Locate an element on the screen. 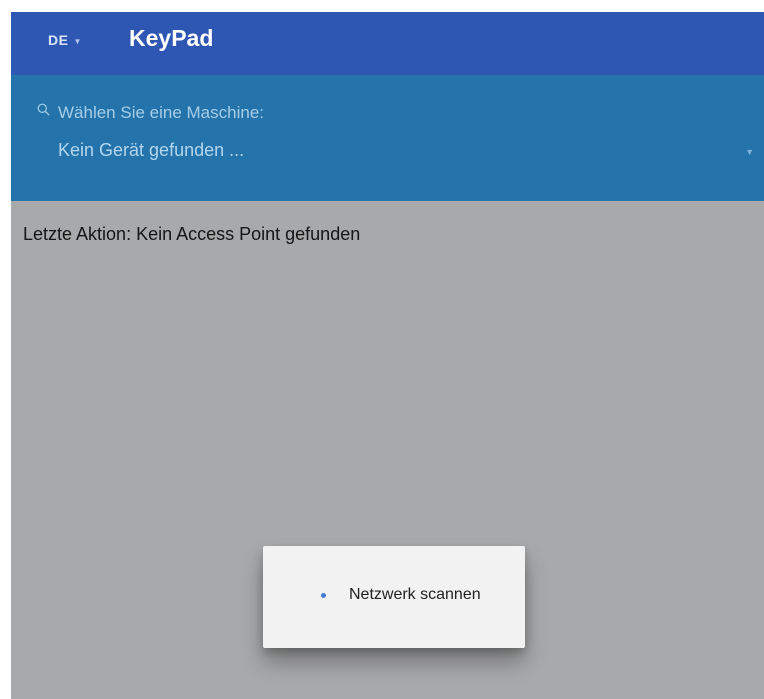 The width and height of the screenshot is (764, 699). language-label: DE is located at coordinates (58, 40).